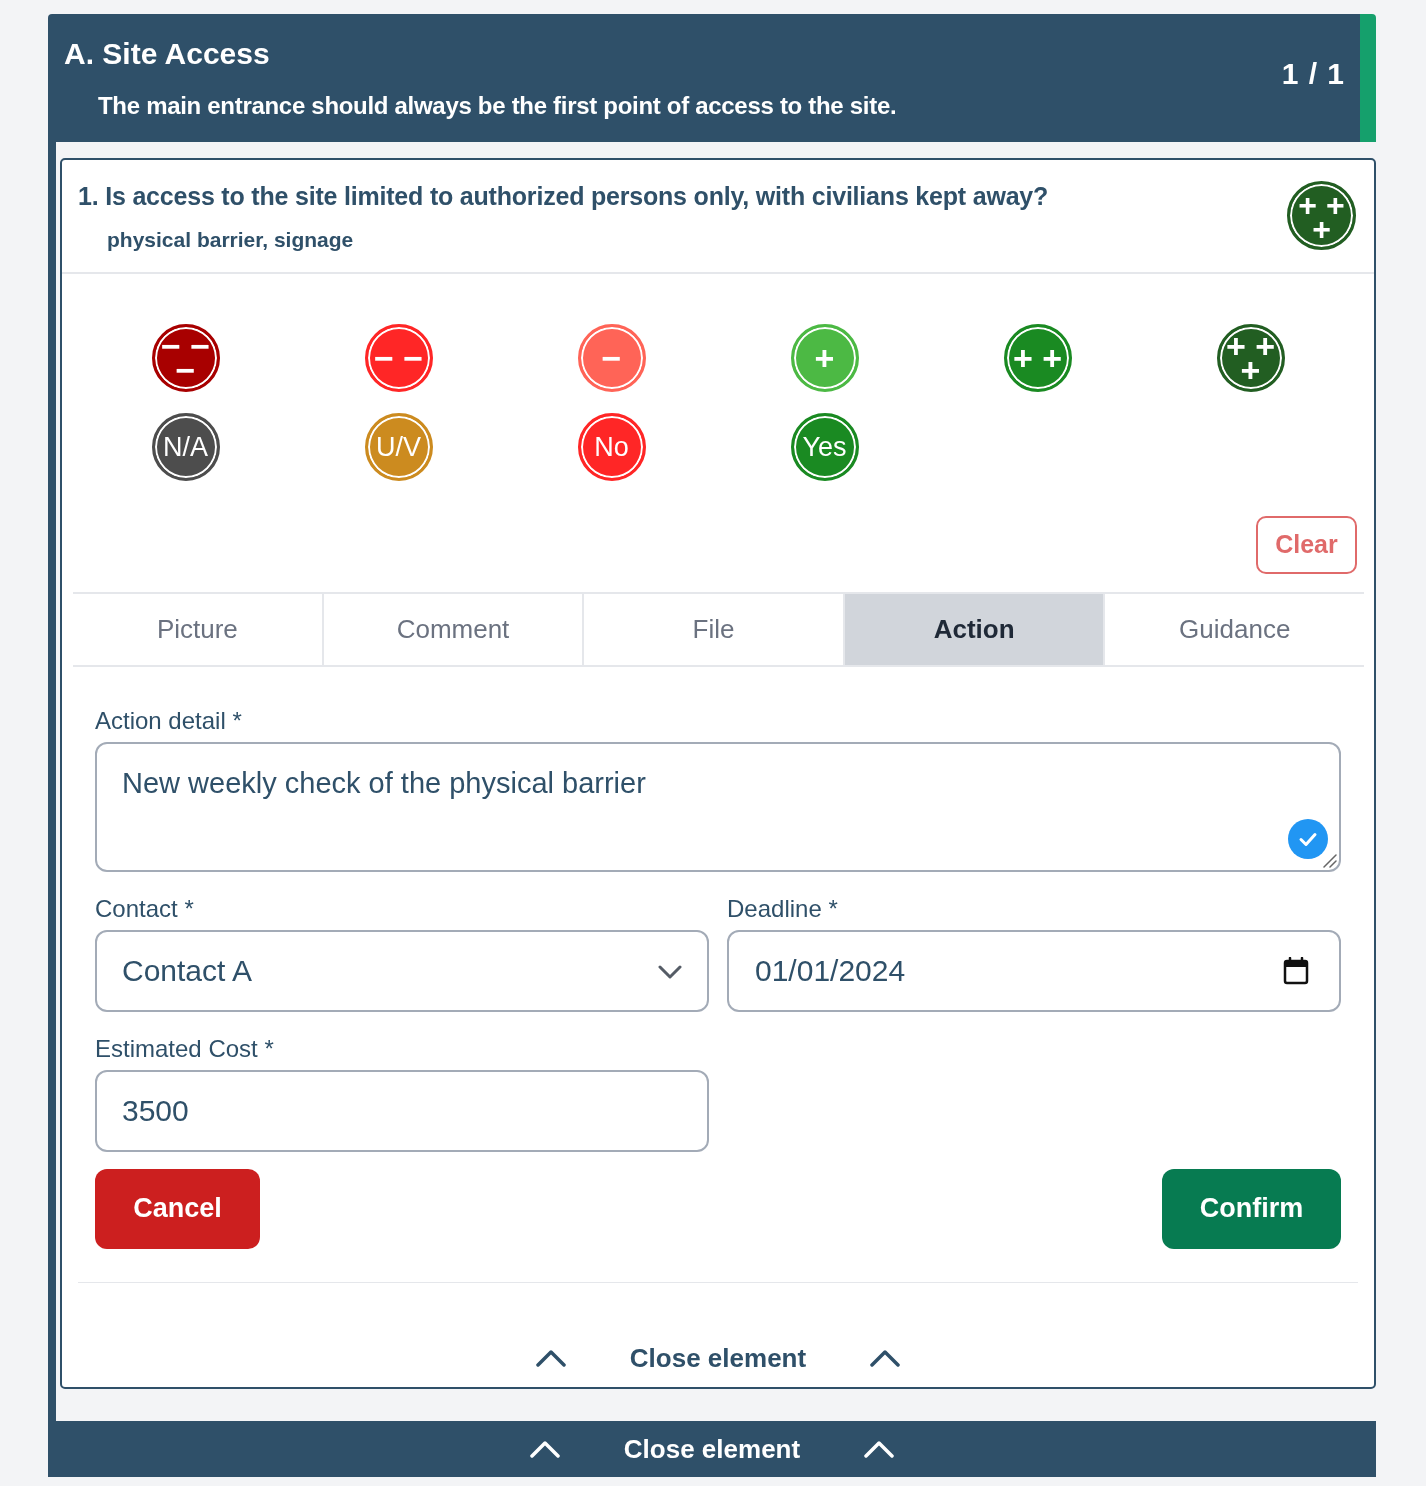 The width and height of the screenshot is (1426, 1486). What do you see at coordinates (185, 446) in the screenshot?
I see `answer-option-button: N/A` at bounding box center [185, 446].